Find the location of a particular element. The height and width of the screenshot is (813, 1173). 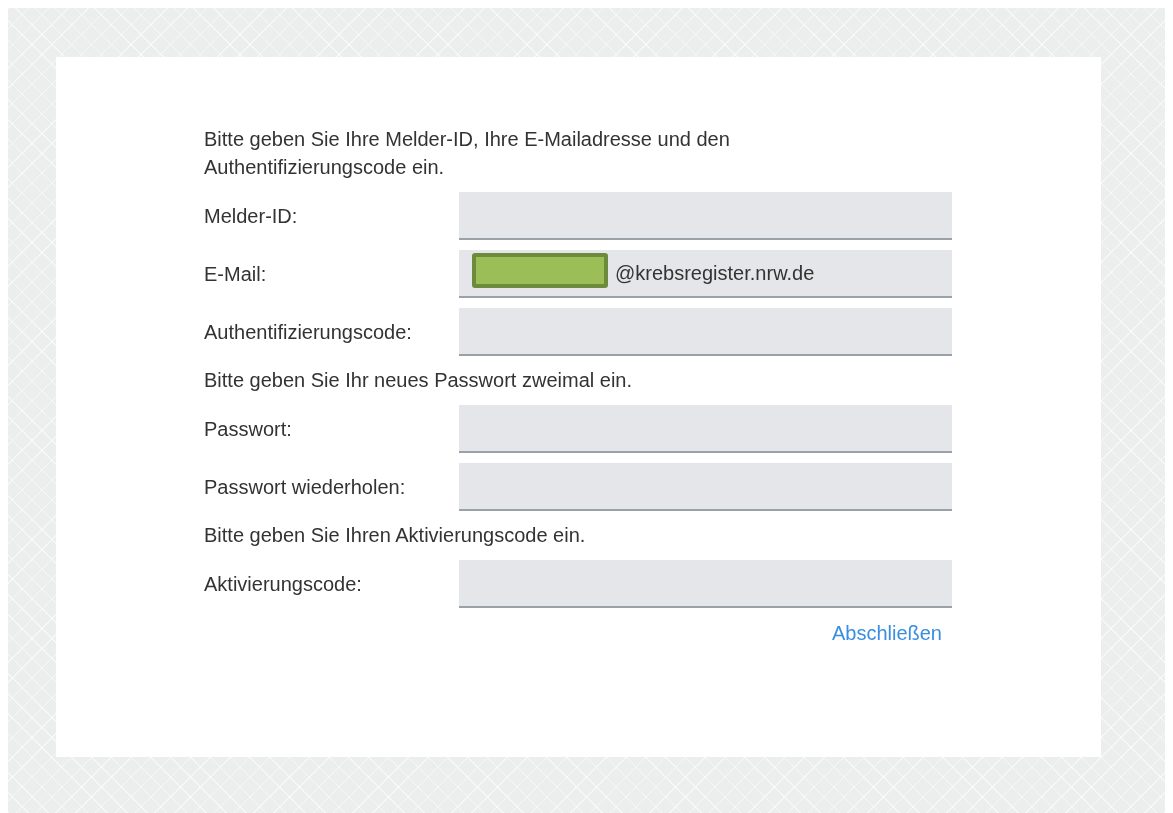

instruction-text: Bitte geben Sie Ihren Aktivierungscode ein. is located at coordinates (395, 535).